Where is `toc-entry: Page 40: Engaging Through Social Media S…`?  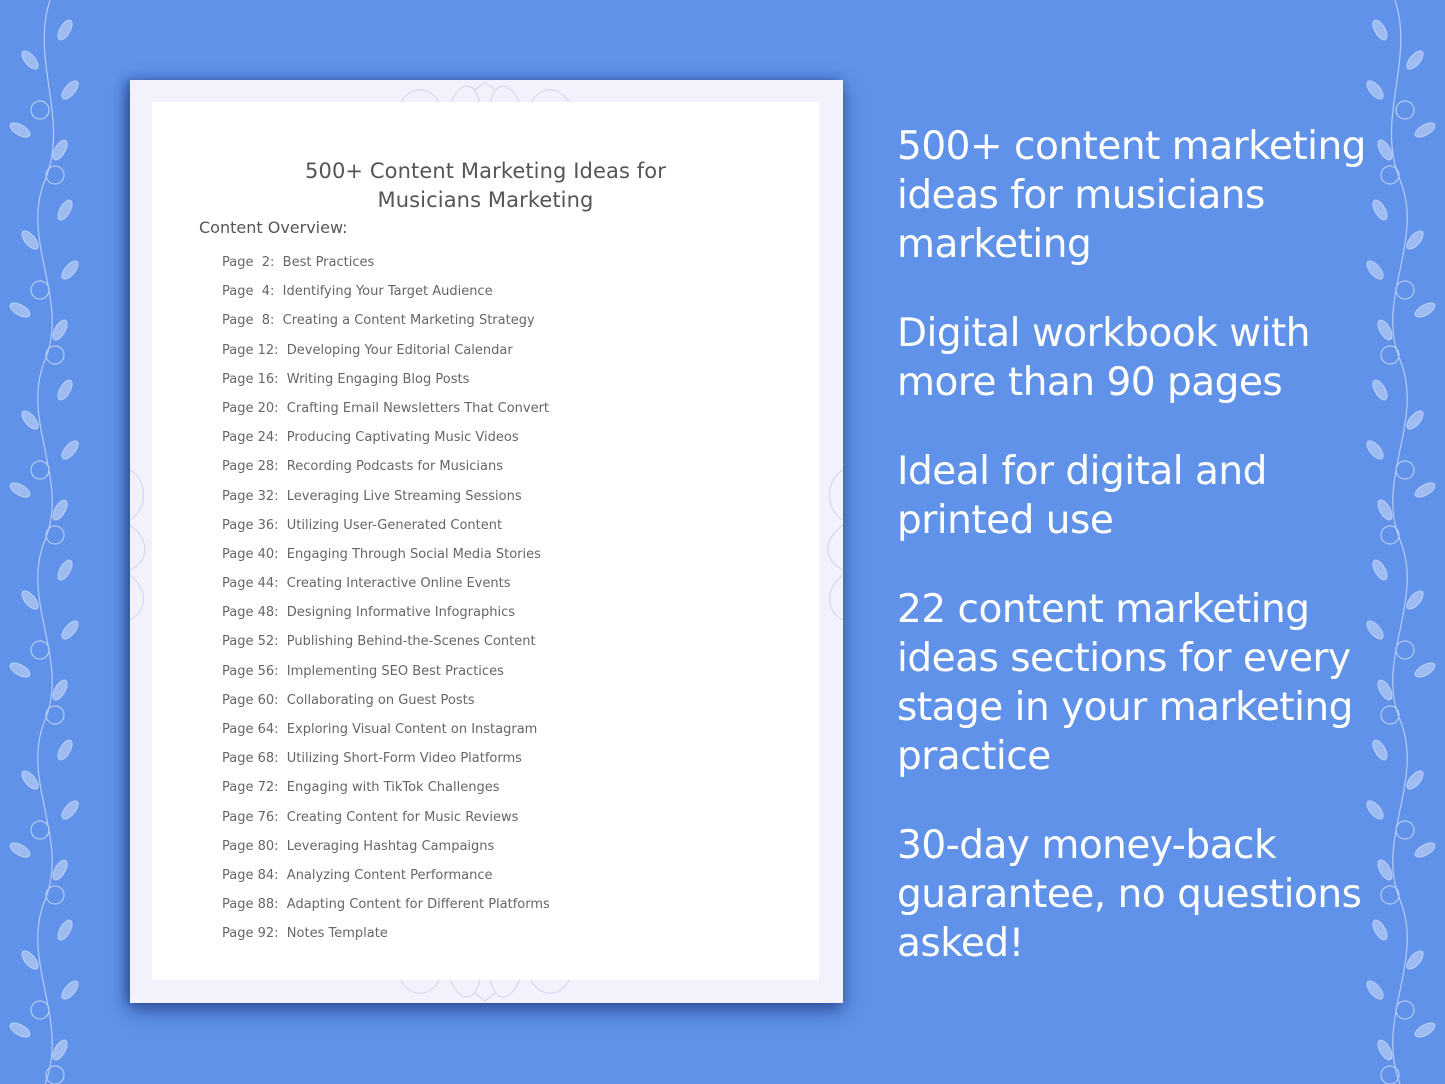 toc-entry: Page 40: Engaging Through Social Media S… is located at coordinates (386, 561).